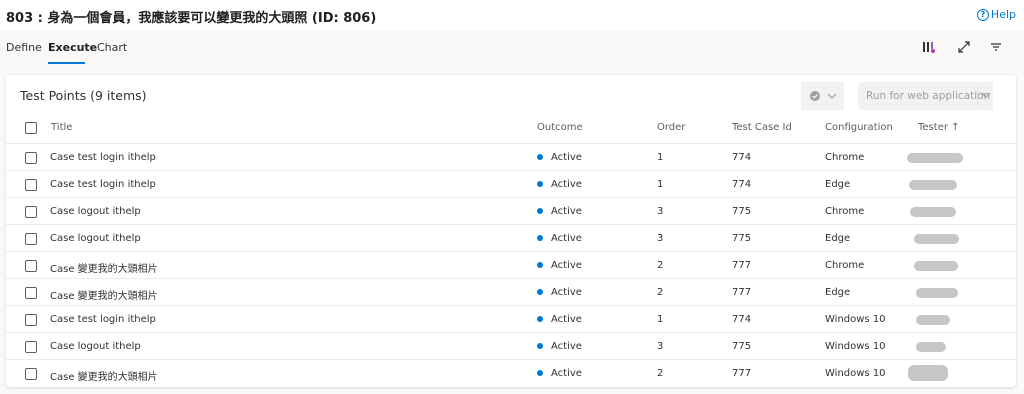 This screenshot has width=1024, height=394. I want to click on filter-icon, so click(996, 47).